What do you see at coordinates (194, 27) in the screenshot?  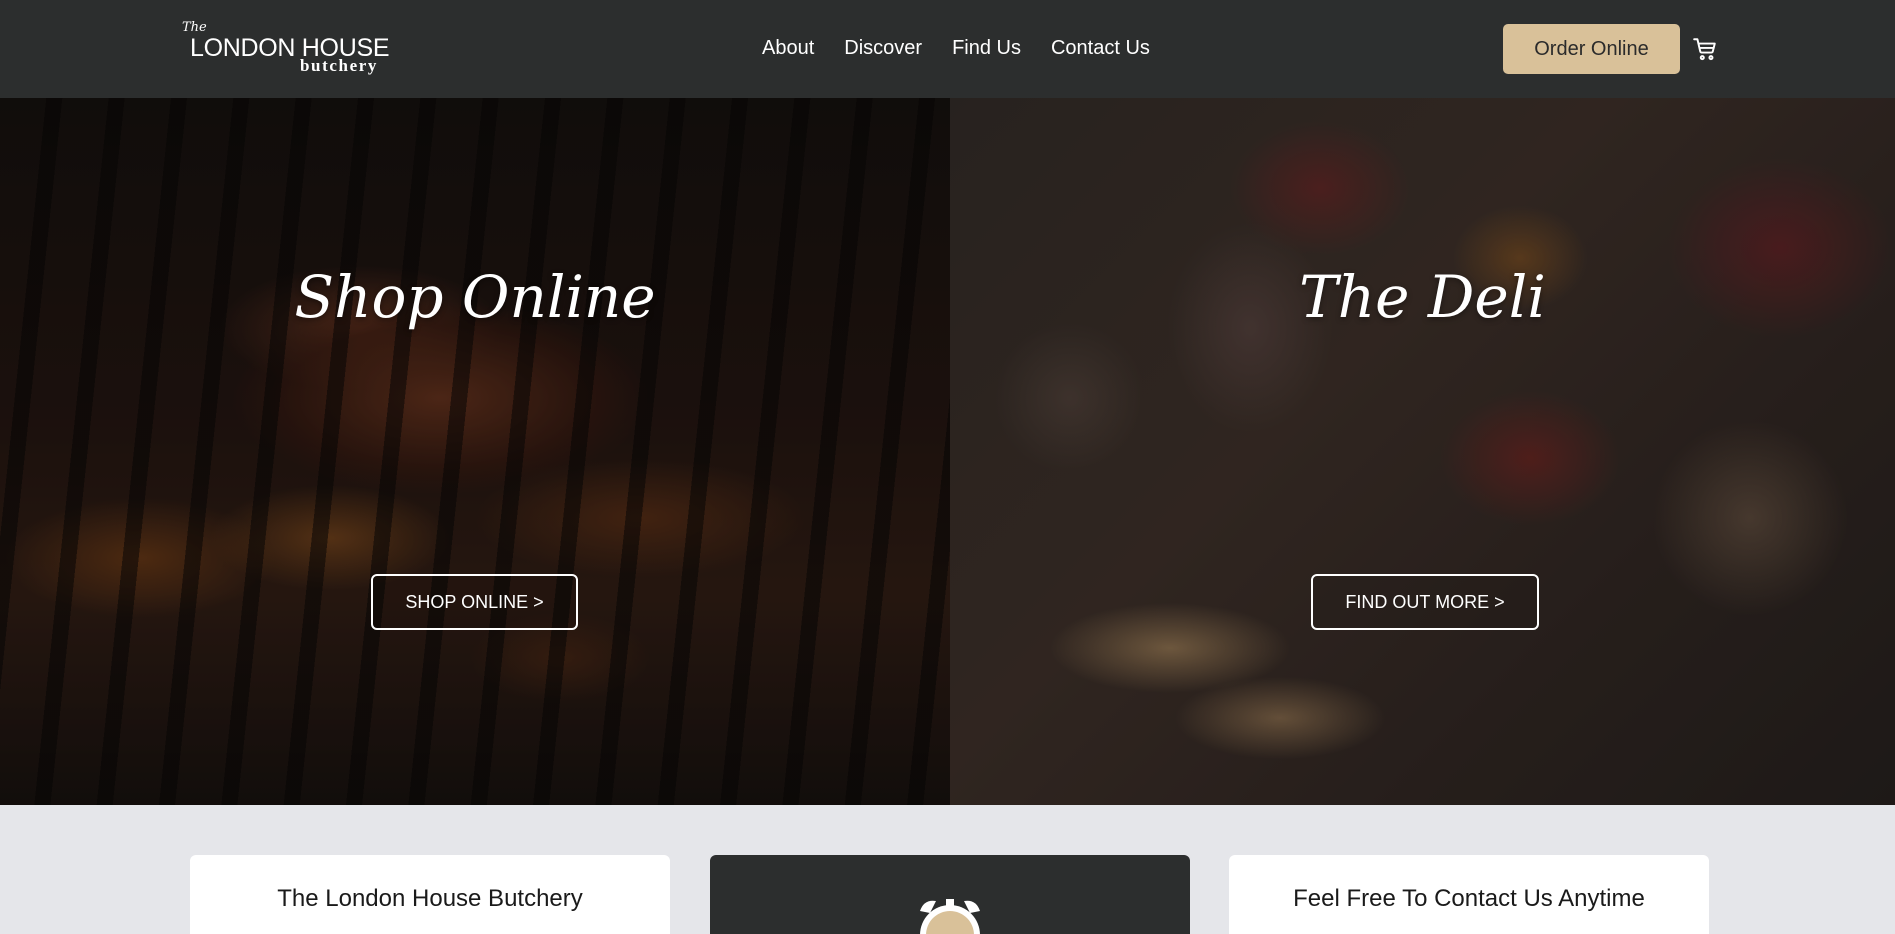 I see `logo-the: The` at bounding box center [194, 27].